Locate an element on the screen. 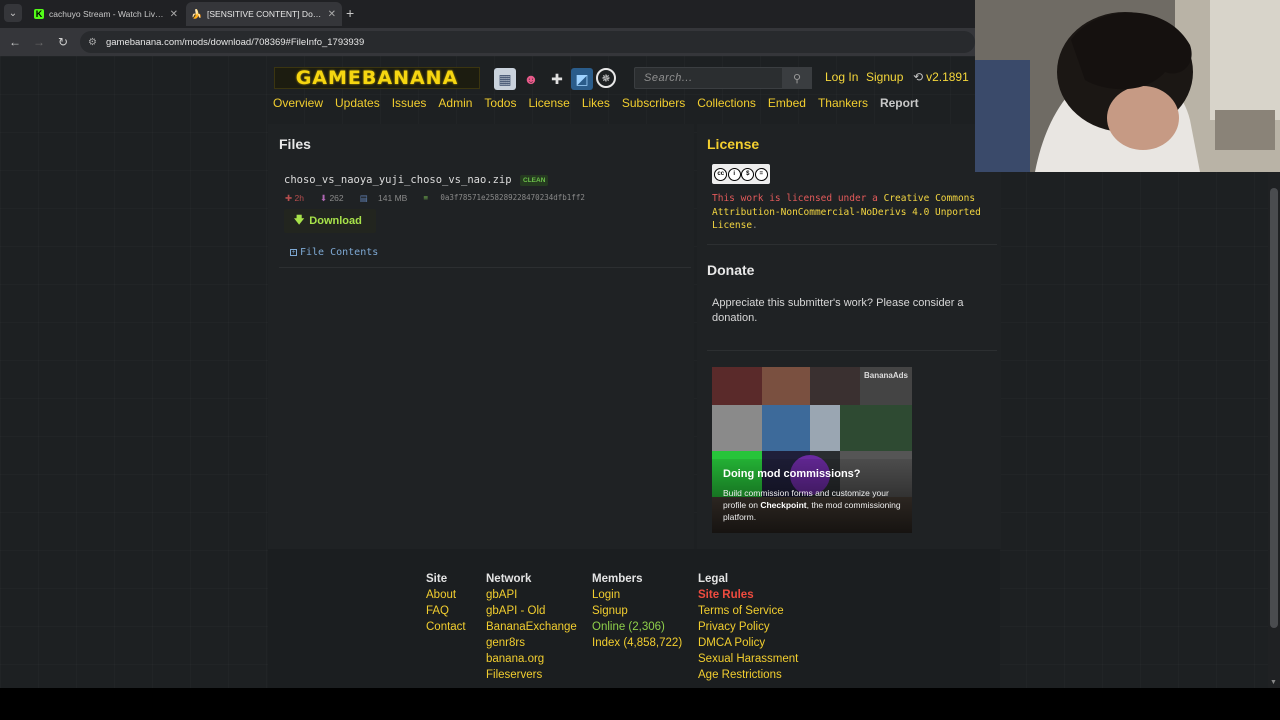 The image size is (1280, 720). footer-site-column: Site About FAQ Contact is located at coordinates (446, 603).